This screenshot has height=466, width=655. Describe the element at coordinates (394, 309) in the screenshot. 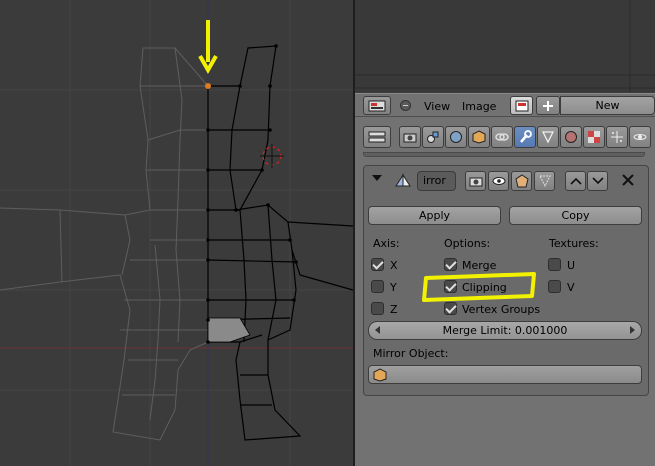

I see `axis-z-label: Z` at that location.